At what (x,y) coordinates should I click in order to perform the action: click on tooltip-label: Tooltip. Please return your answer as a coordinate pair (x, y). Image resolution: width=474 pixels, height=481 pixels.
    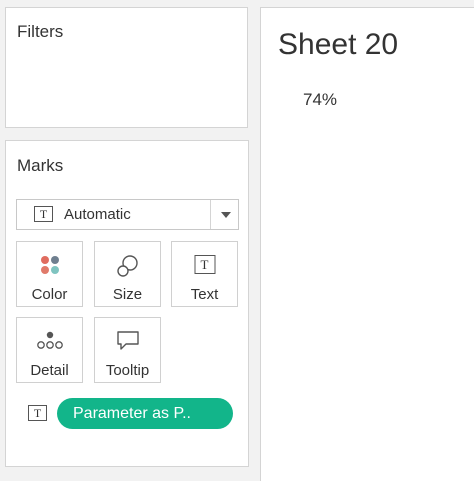
    Looking at the image, I should click on (127, 370).